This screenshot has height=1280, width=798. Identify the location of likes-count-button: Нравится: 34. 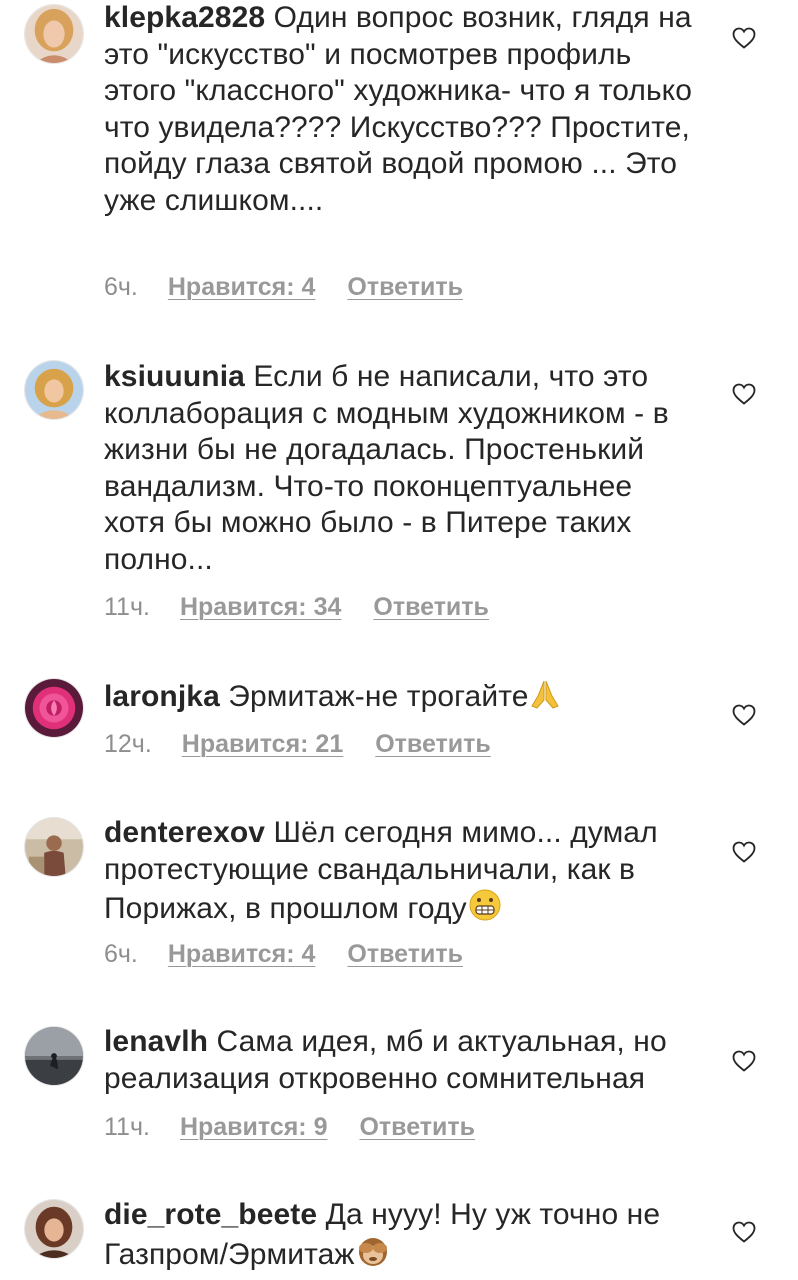
(260, 607).